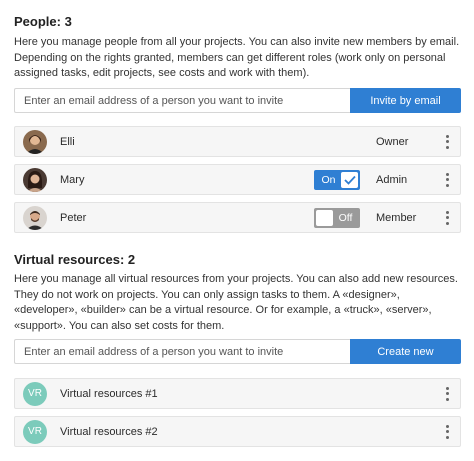 The height and width of the screenshot is (461, 474). I want to click on people-title: People: 3, so click(43, 21).